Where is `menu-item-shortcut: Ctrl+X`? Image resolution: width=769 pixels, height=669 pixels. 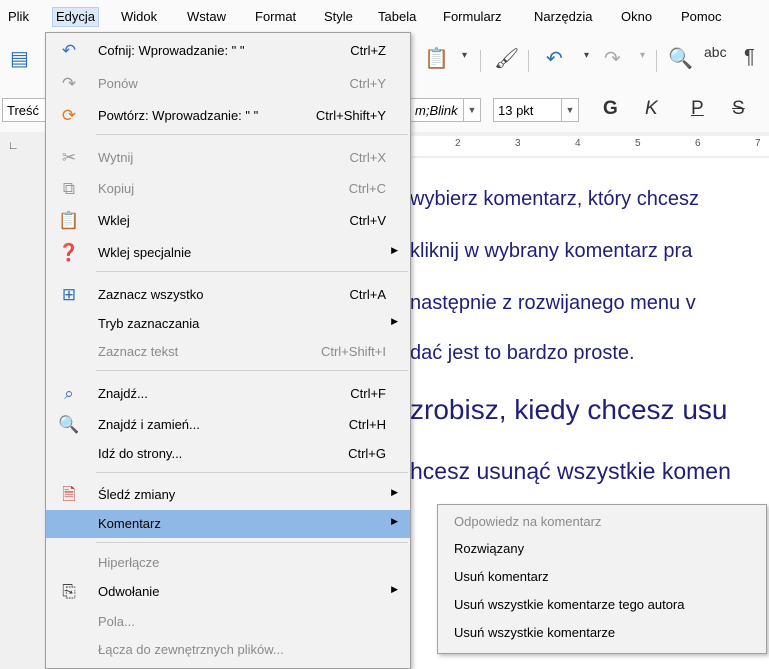
menu-item-shortcut: Ctrl+X is located at coordinates (367, 157).